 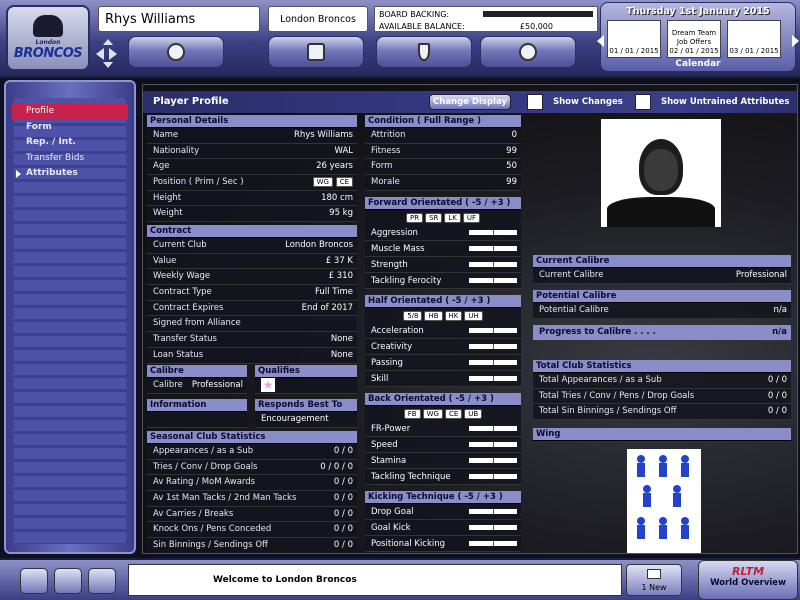 I want to click on arrow-left-icon, so click(x=100, y=54).